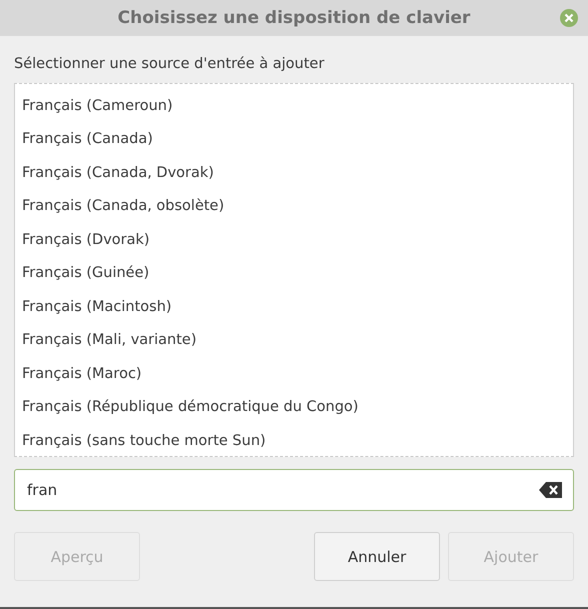 Image resolution: width=588 pixels, height=609 pixels. Describe the element at coordinates (294, 18) in the screenshot. I see `window-title: Choisissez une disposition de clavier` at that location.